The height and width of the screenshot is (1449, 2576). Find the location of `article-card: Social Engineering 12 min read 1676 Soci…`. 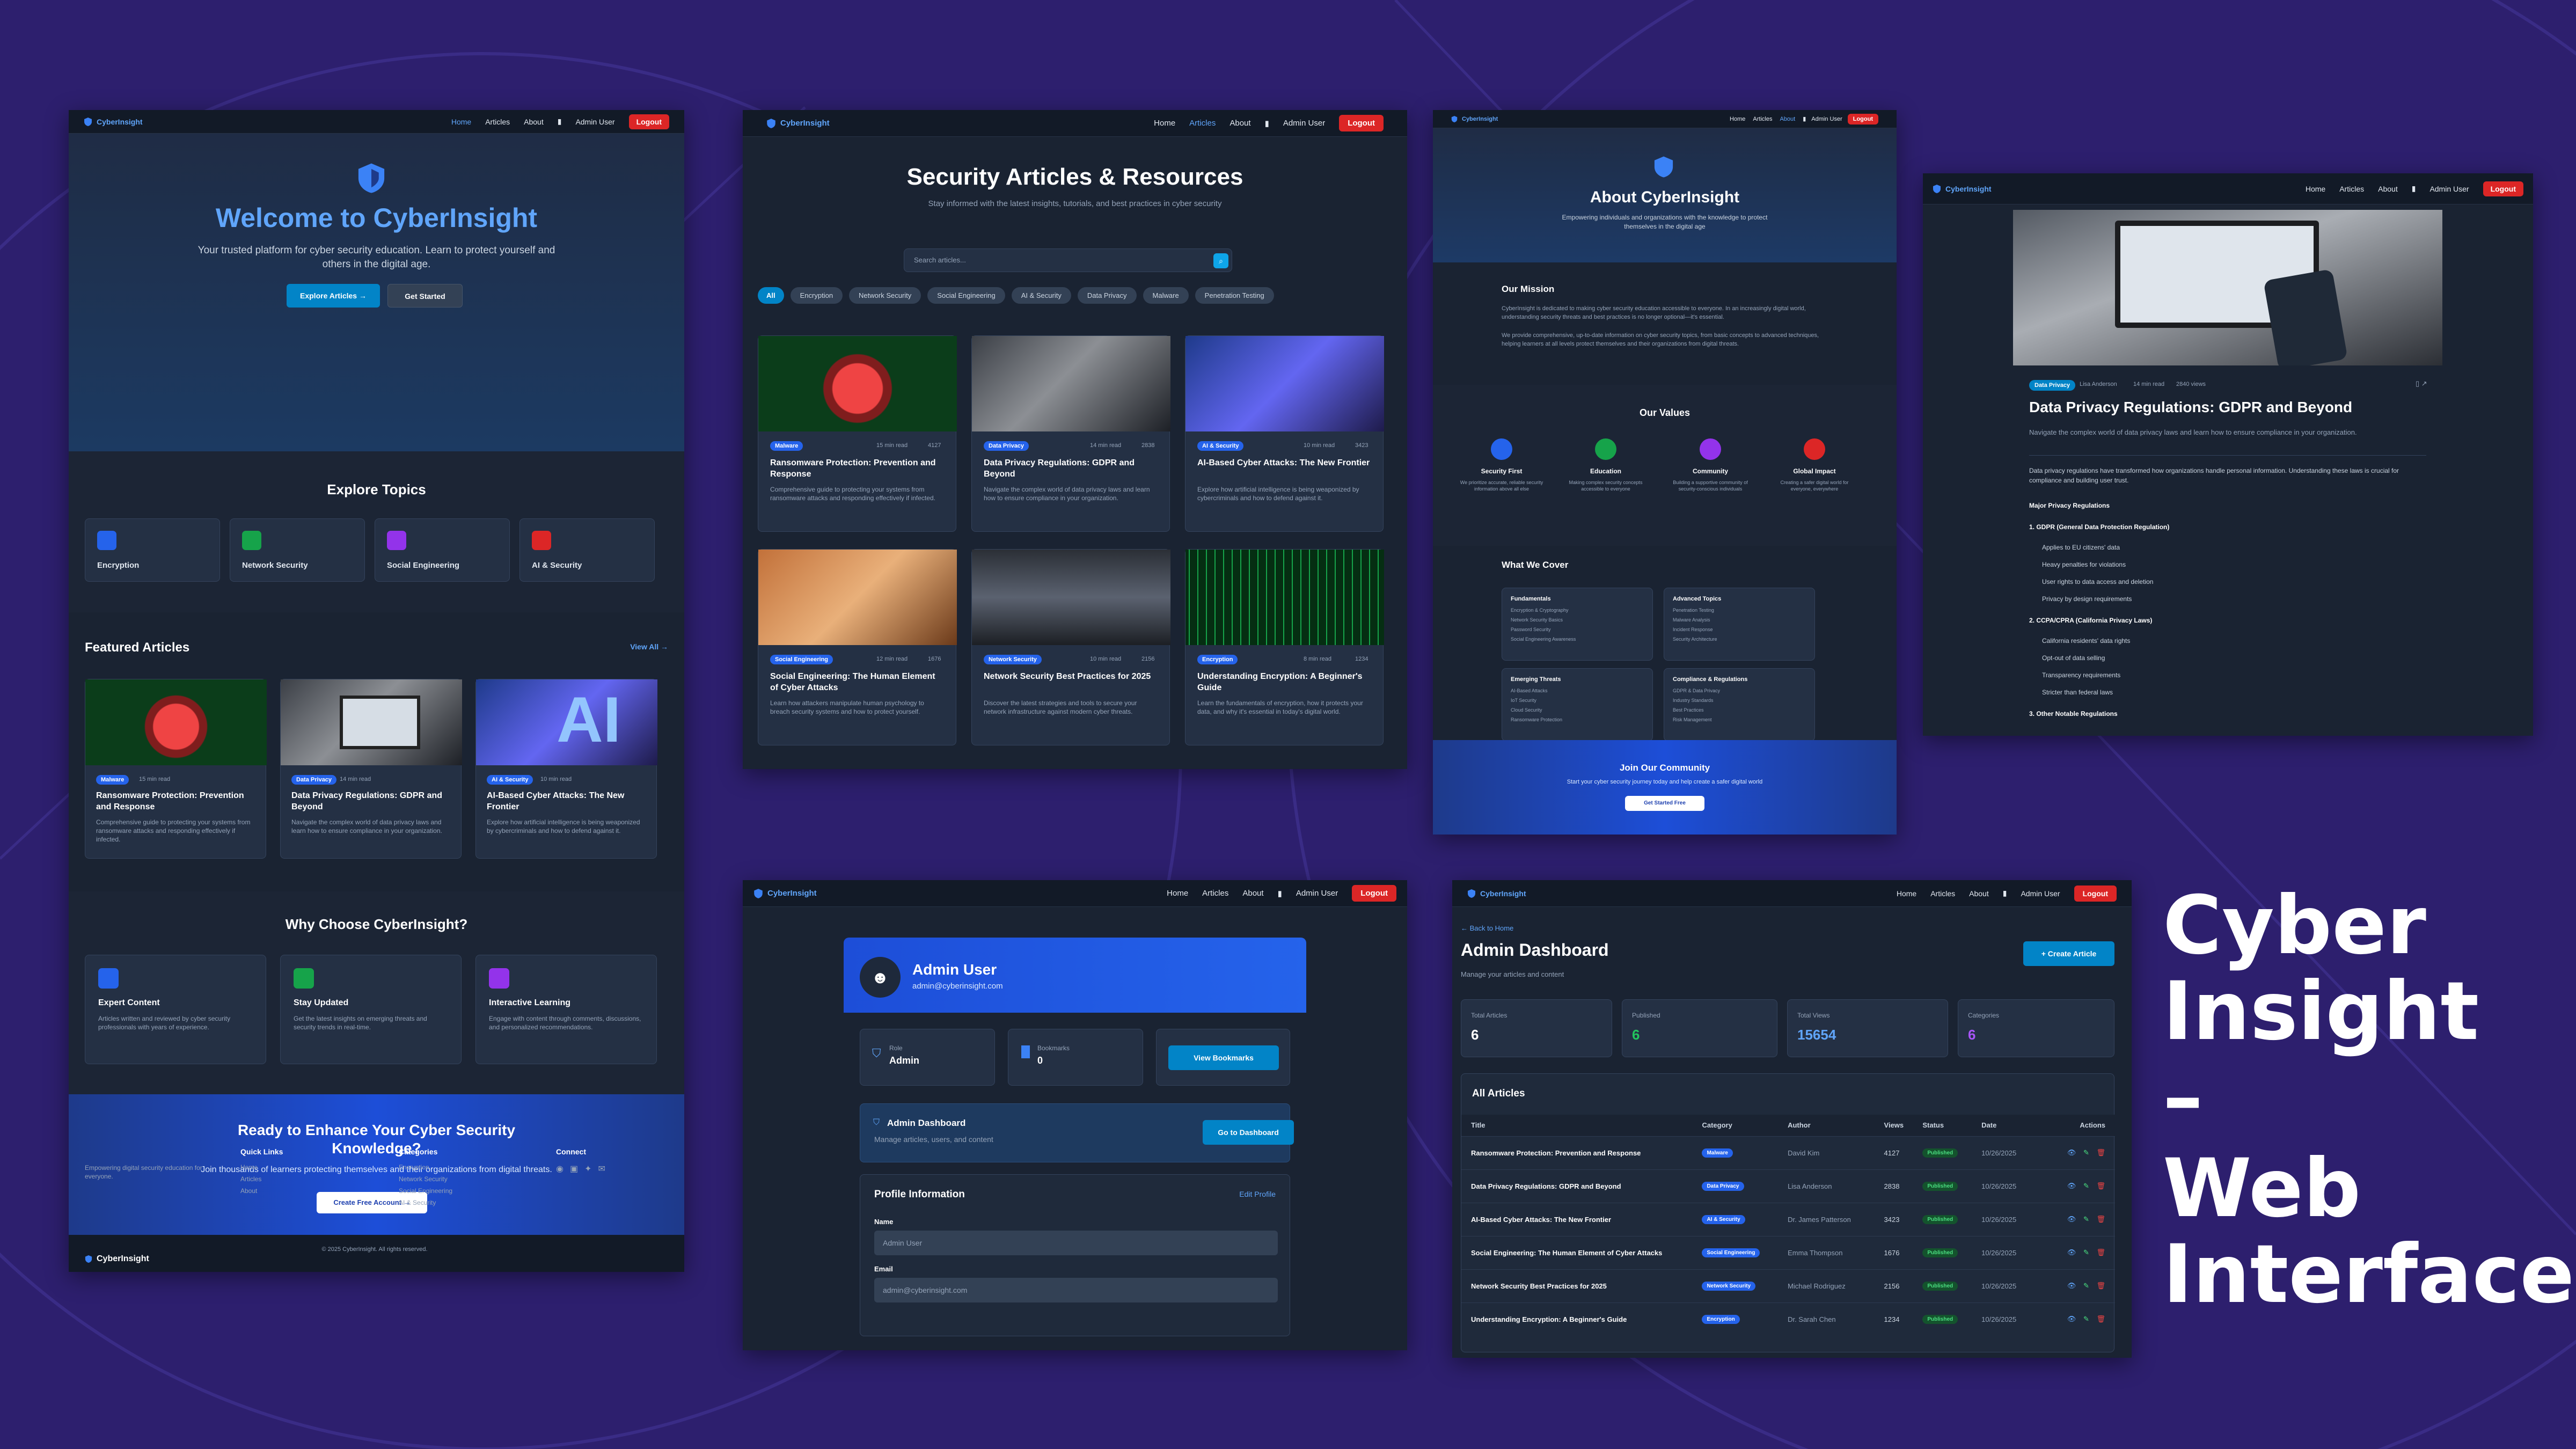

article-card: Social Engineering 12 min read 1676 Soci… is located at coordinates (857, 647).